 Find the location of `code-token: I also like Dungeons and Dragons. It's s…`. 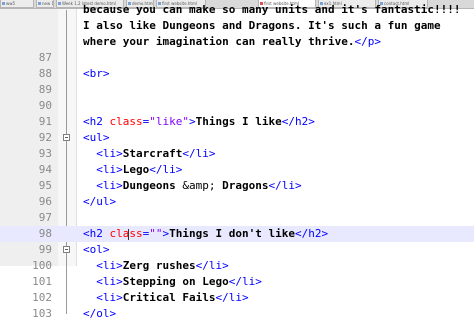

code-token: I also like Dungeons and Dragons. It's s… is located at coordinates (262, 25).